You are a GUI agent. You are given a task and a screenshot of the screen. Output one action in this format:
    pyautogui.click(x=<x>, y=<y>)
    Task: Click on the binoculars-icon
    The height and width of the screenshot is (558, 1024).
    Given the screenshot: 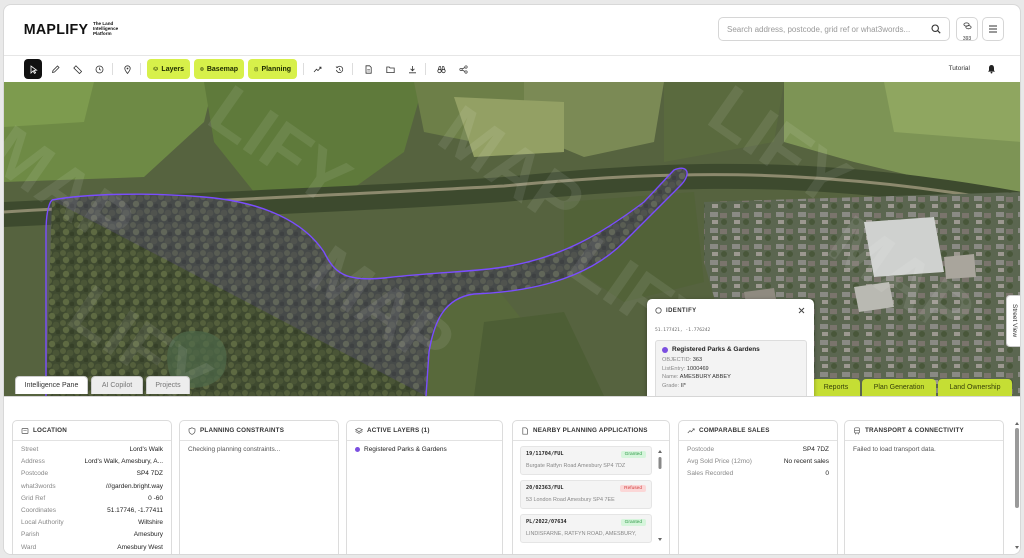 What is the action you would take?
    pyautogui.click(x=441, y=69)
    